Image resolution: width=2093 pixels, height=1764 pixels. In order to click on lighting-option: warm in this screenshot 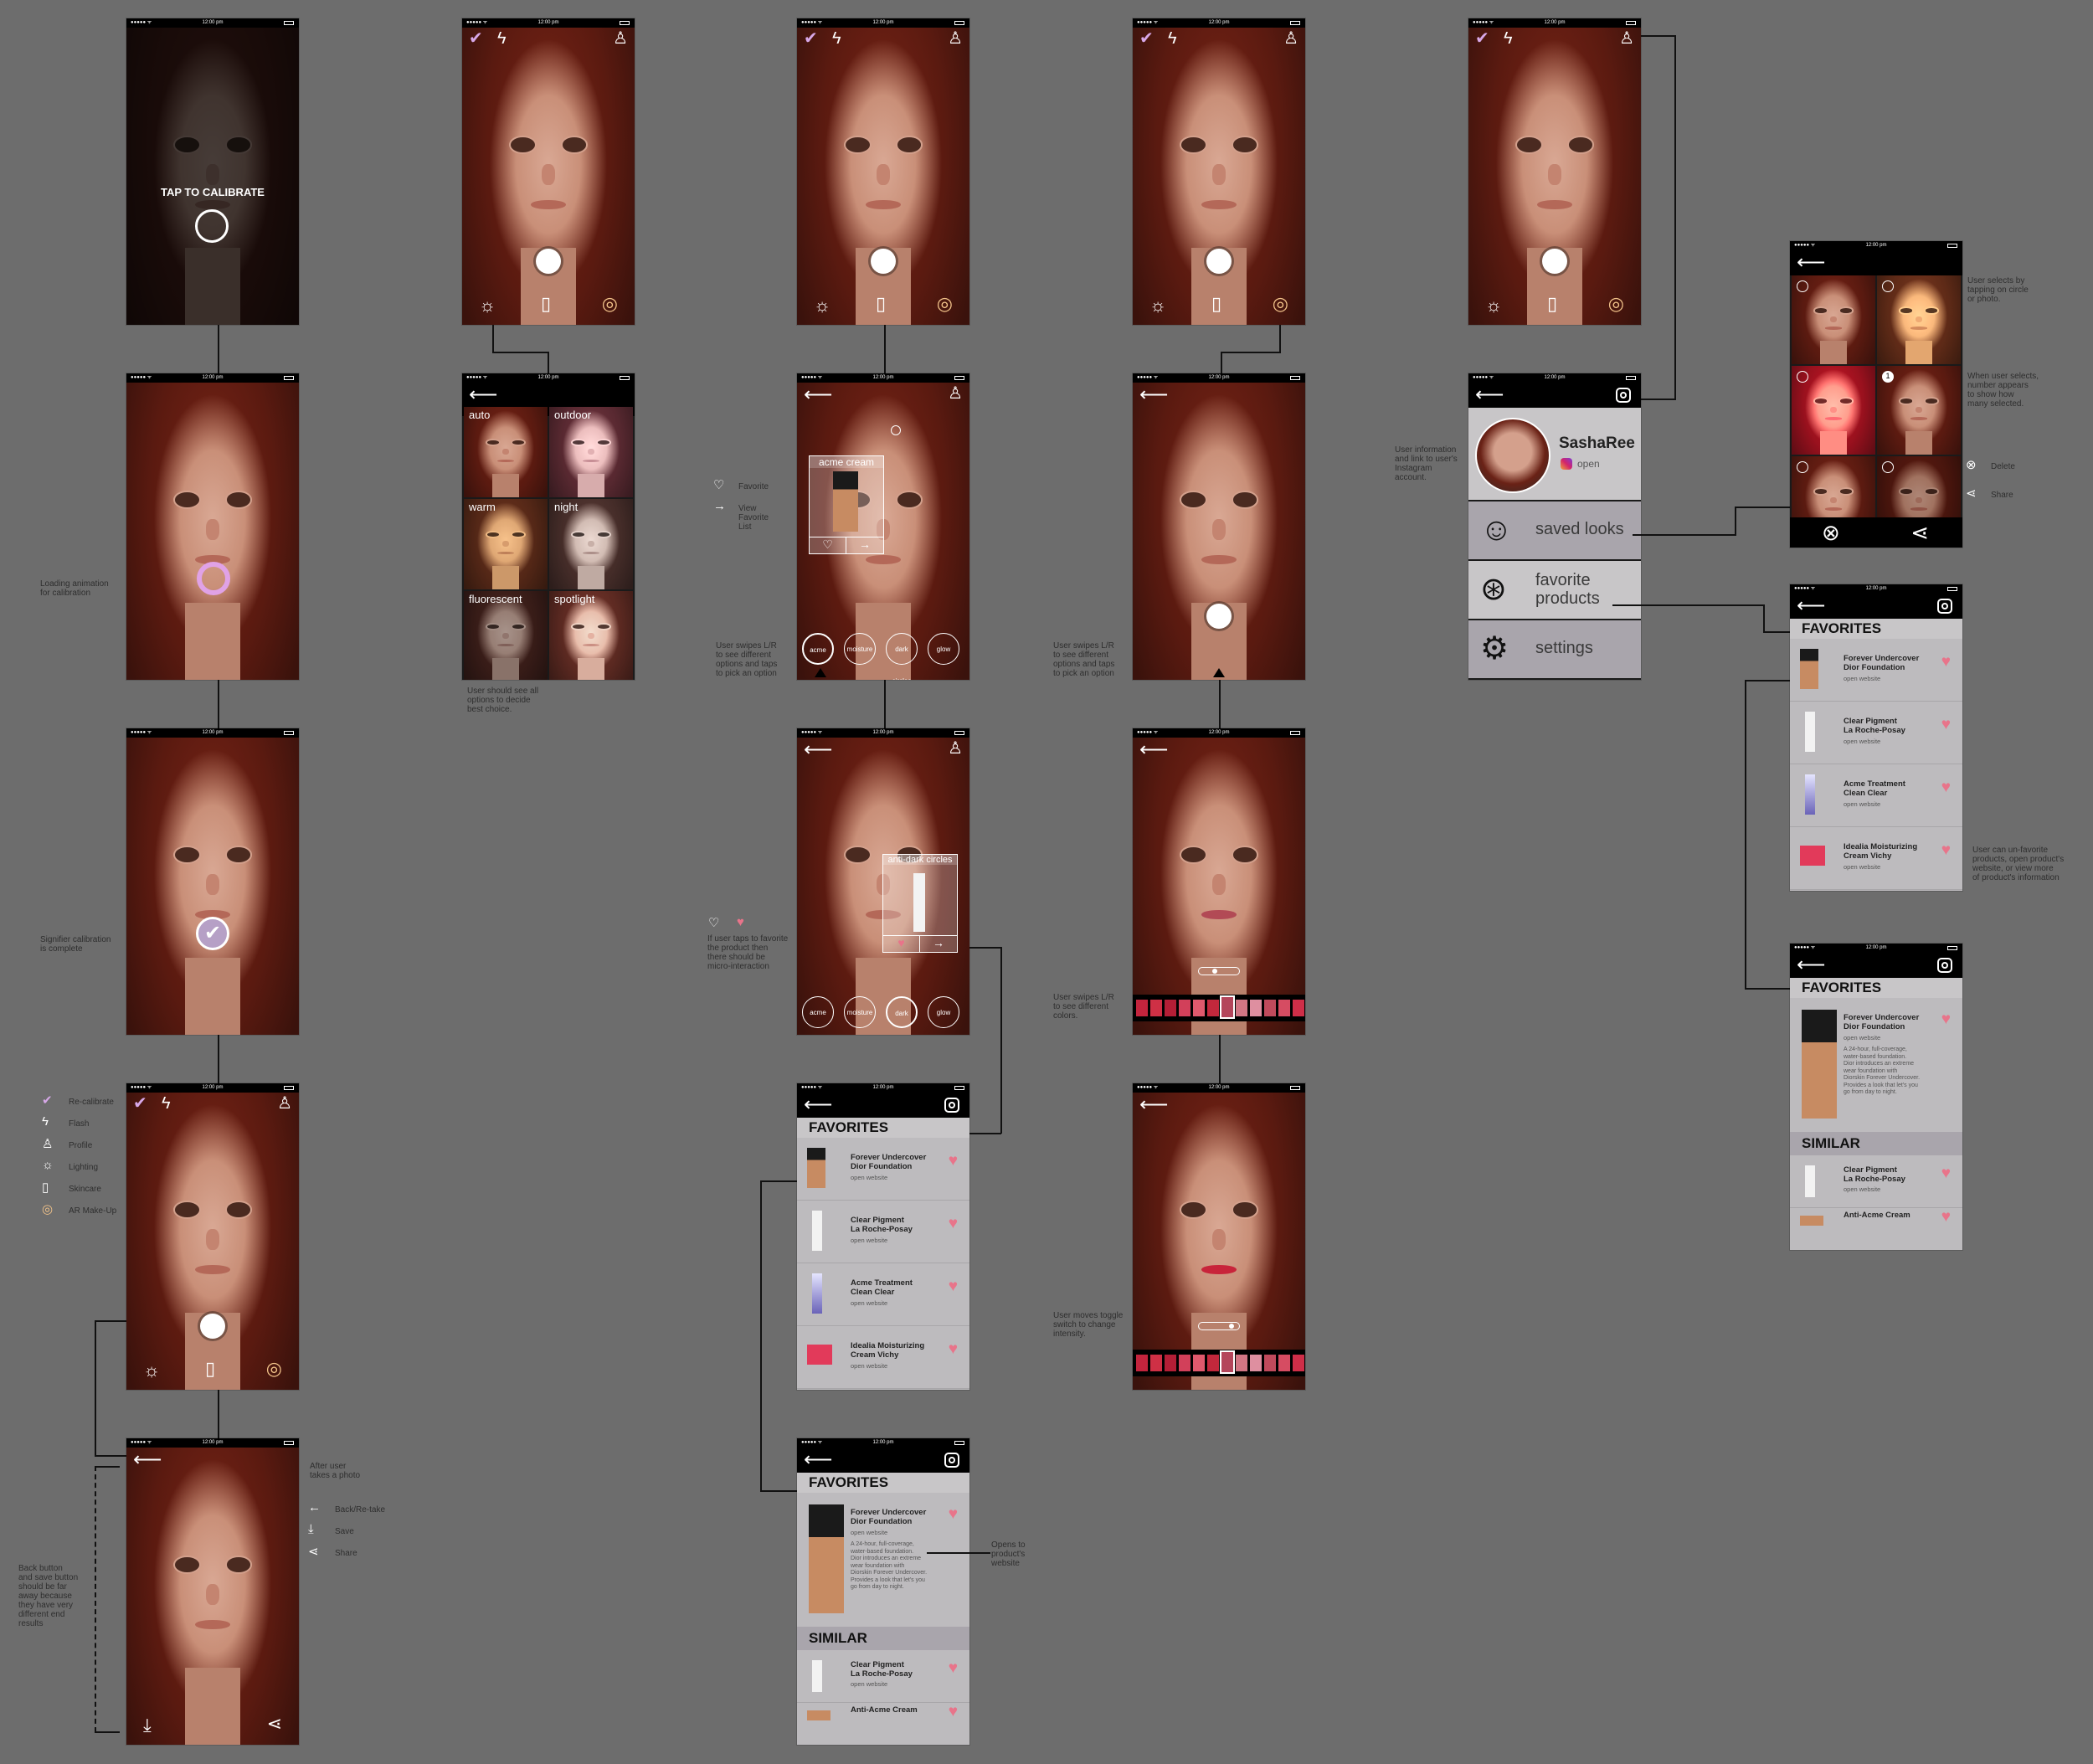, I will do `click(506, 544)`.